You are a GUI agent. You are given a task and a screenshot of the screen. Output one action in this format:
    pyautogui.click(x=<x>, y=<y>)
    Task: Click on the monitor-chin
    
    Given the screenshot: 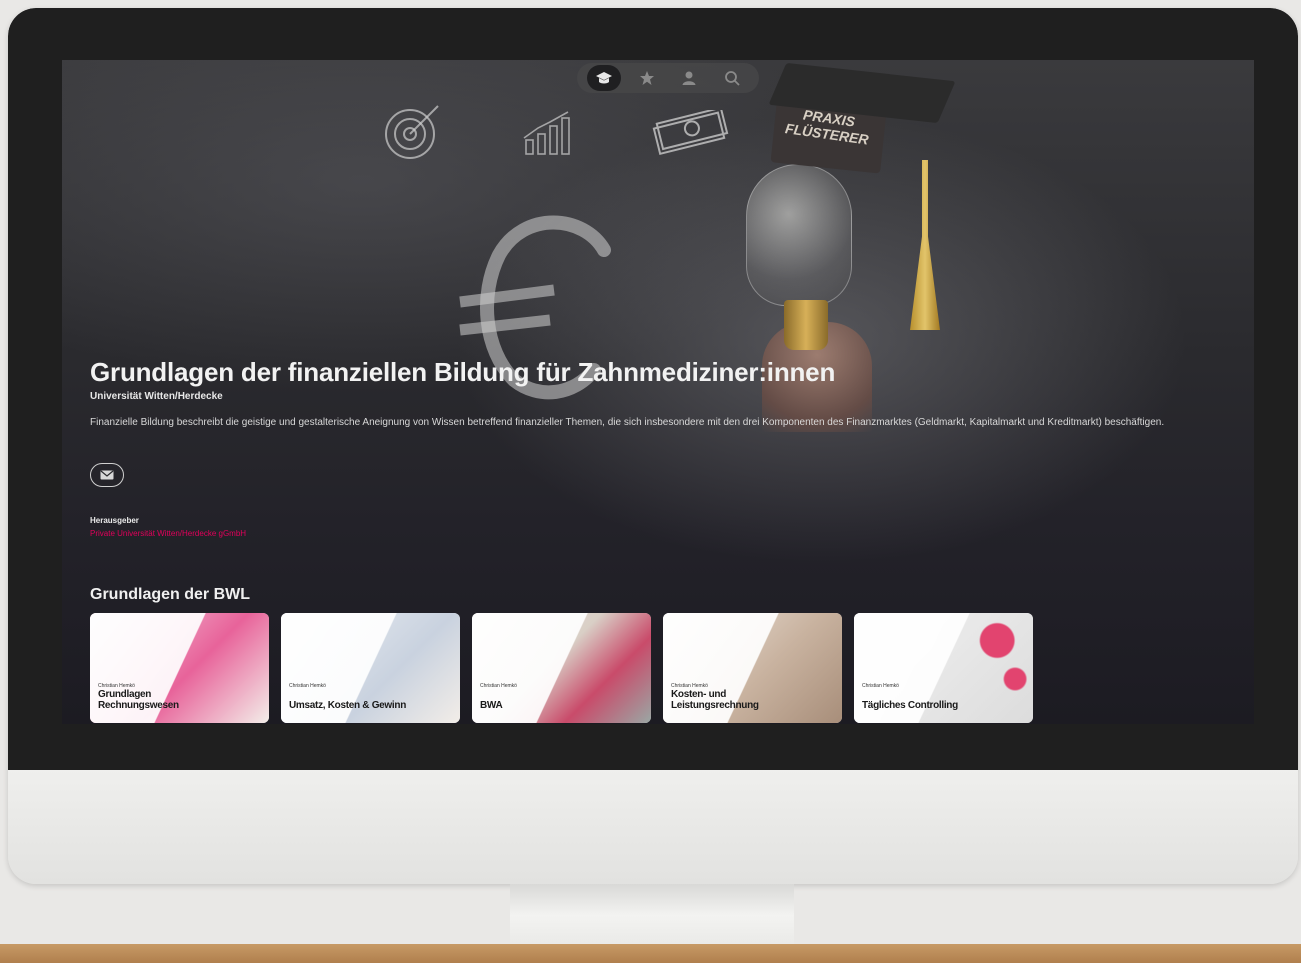 What is the action you would take?
    pyautogui.click(x=653, y=827)
    